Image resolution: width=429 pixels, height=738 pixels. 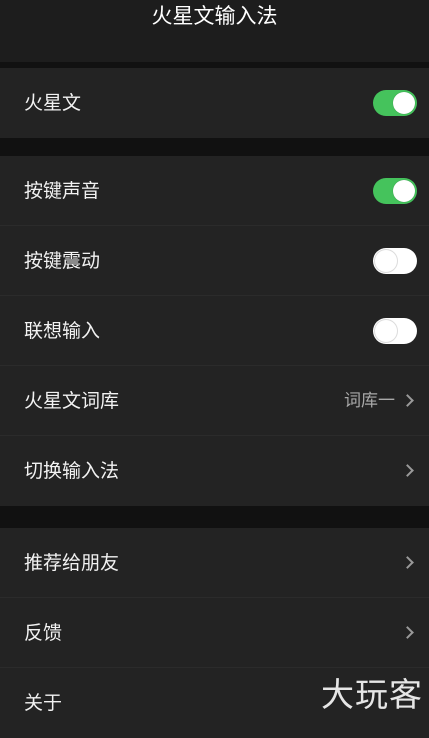 I want to click on setting-label: 切换输入法, so click(x=72, y=471).